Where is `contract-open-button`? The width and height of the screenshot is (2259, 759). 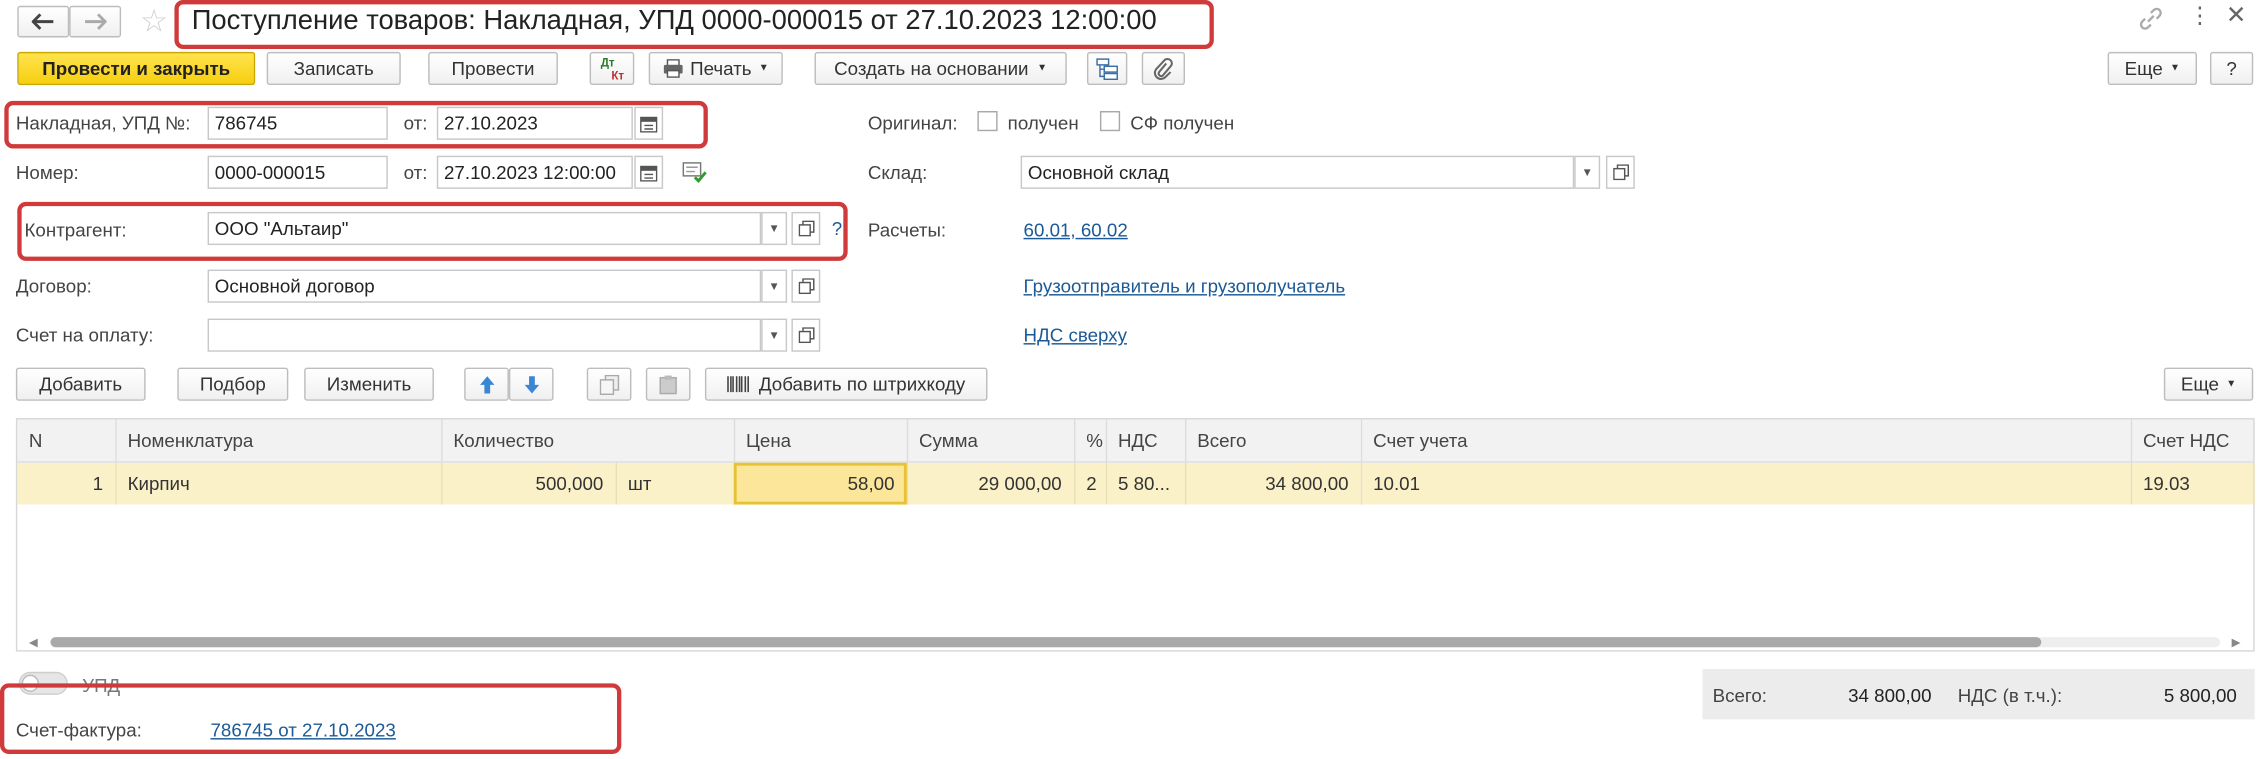
contract-open-button is located at coordinates (806, 286).